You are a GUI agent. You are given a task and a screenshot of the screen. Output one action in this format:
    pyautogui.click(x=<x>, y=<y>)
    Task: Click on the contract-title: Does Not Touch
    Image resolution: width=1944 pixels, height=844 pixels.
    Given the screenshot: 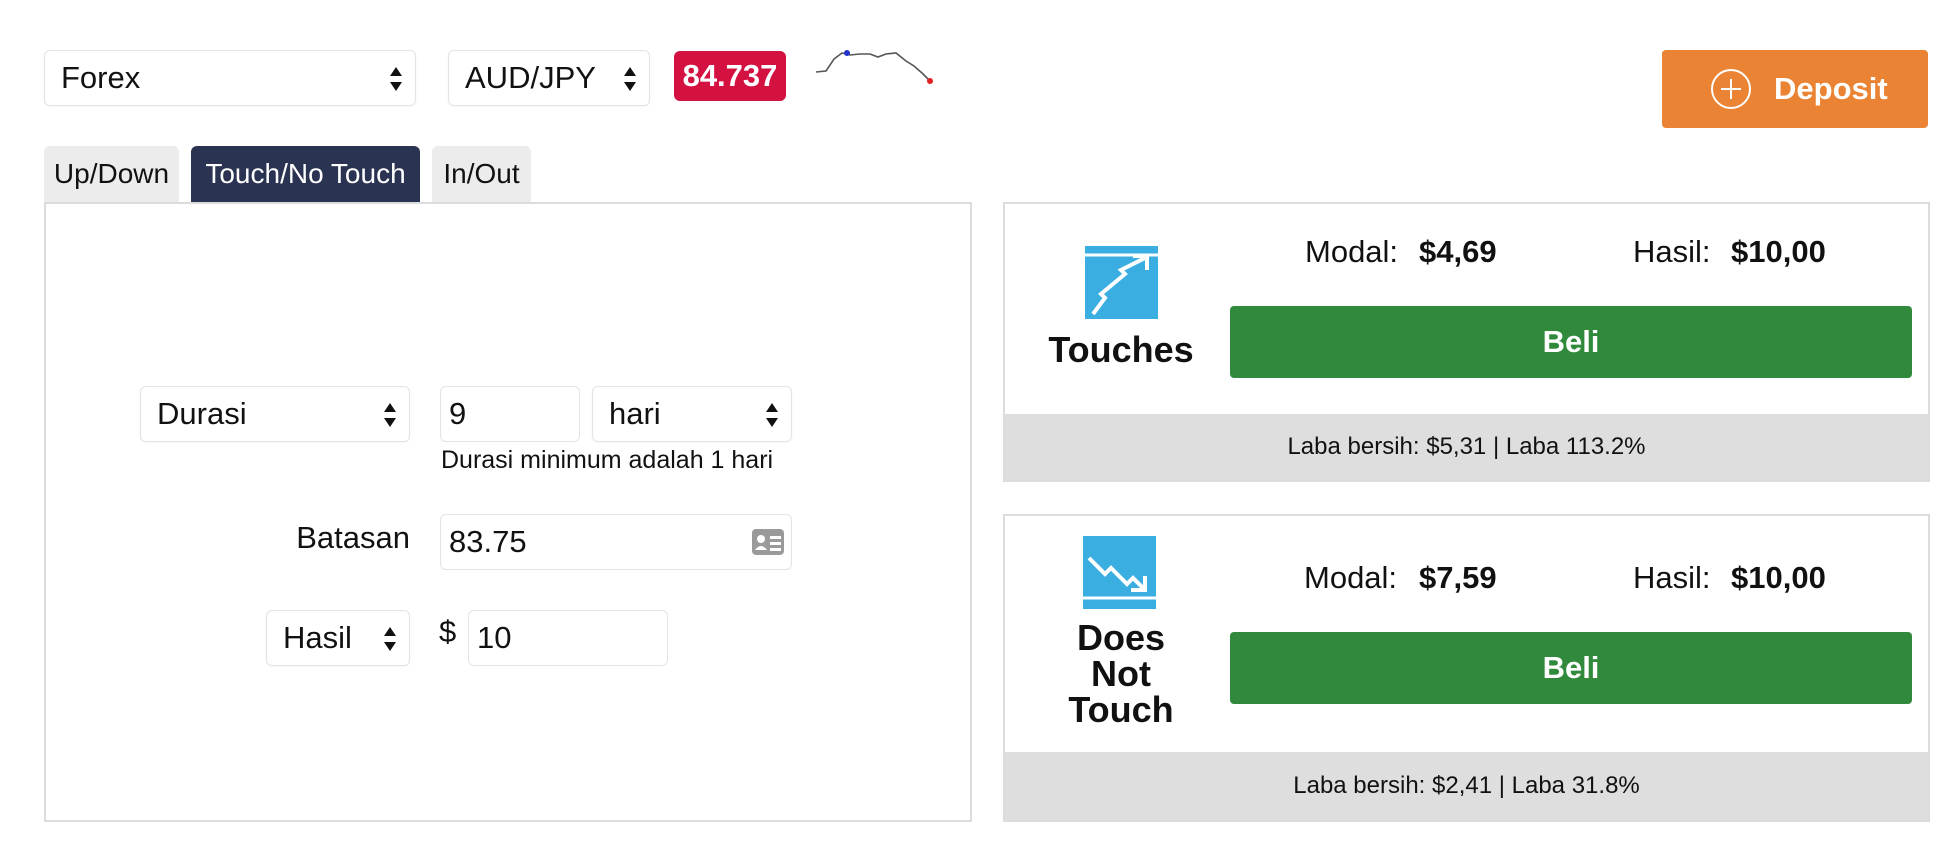 What is the action you would take?
    pyautogui.click(x=1121, y=674)
    